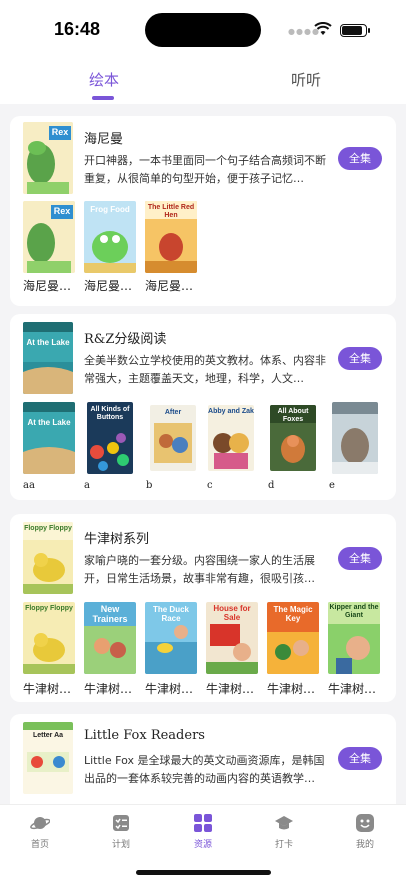 The height and width of the screenshot is (883, 406). Describe the element at coordinates (117, 539) in the screenshot. I see `series-title: 牛津树系列` at that location.